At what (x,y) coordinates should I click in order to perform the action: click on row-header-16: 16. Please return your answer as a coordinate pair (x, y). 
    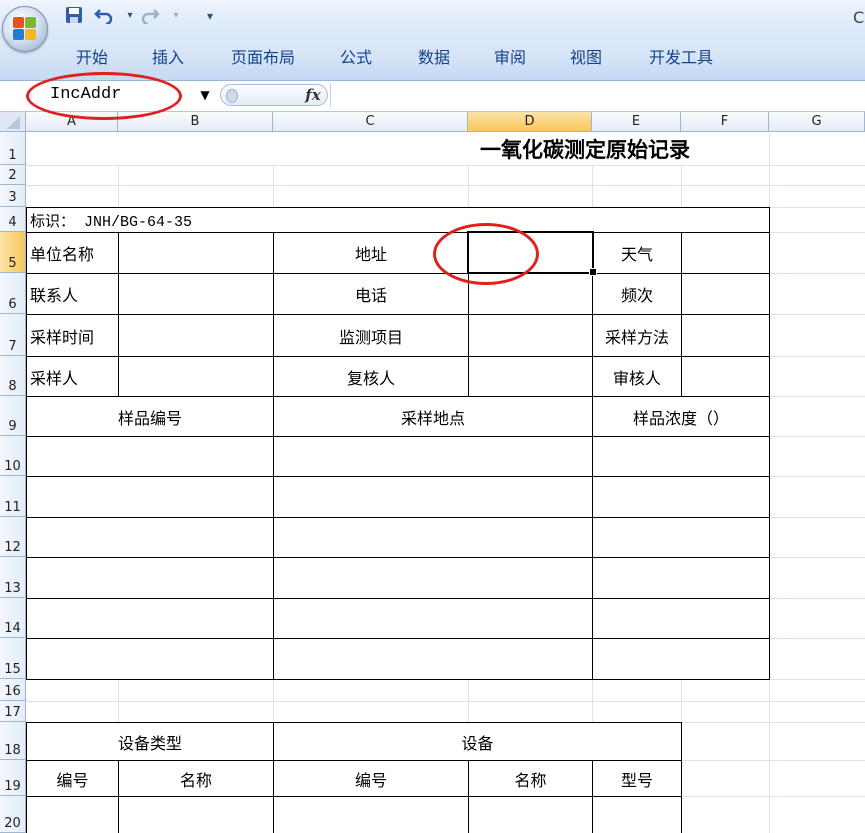
    Looking at the image, I should click on (13, 690).